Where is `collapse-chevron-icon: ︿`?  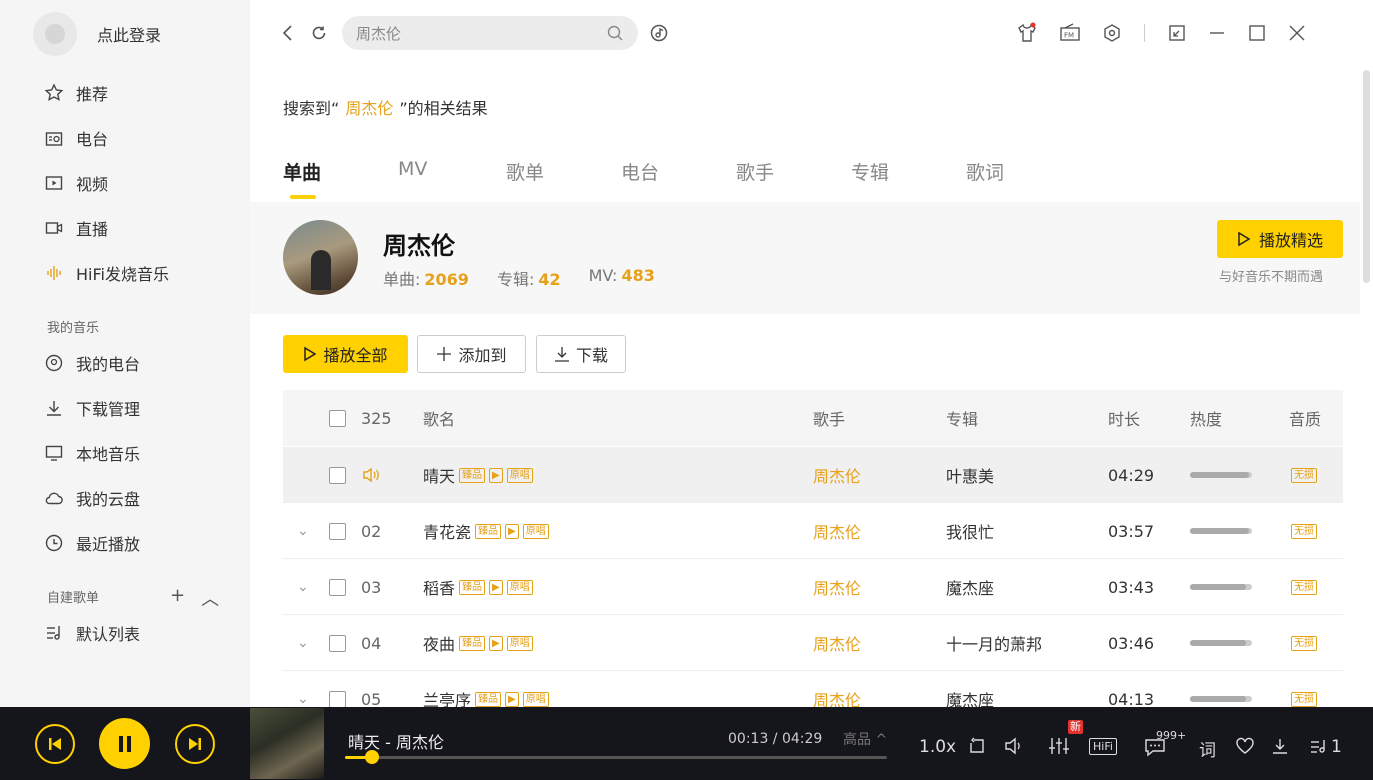
collapse-chevron-icon: ︿ is located at coordinates (210, 598).